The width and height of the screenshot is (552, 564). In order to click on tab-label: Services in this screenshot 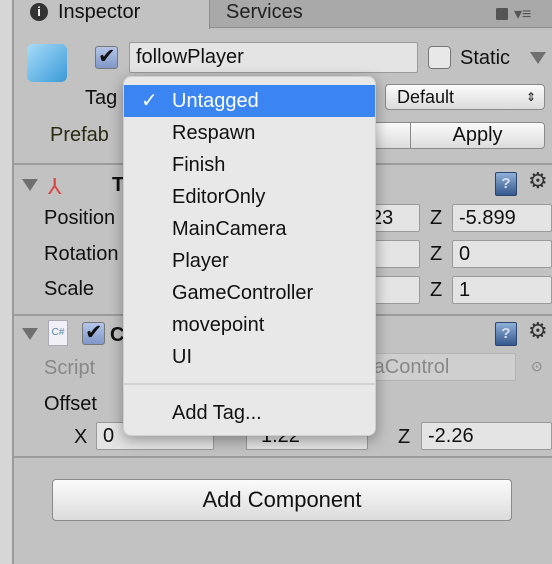, I will do `click(264, 12)`.